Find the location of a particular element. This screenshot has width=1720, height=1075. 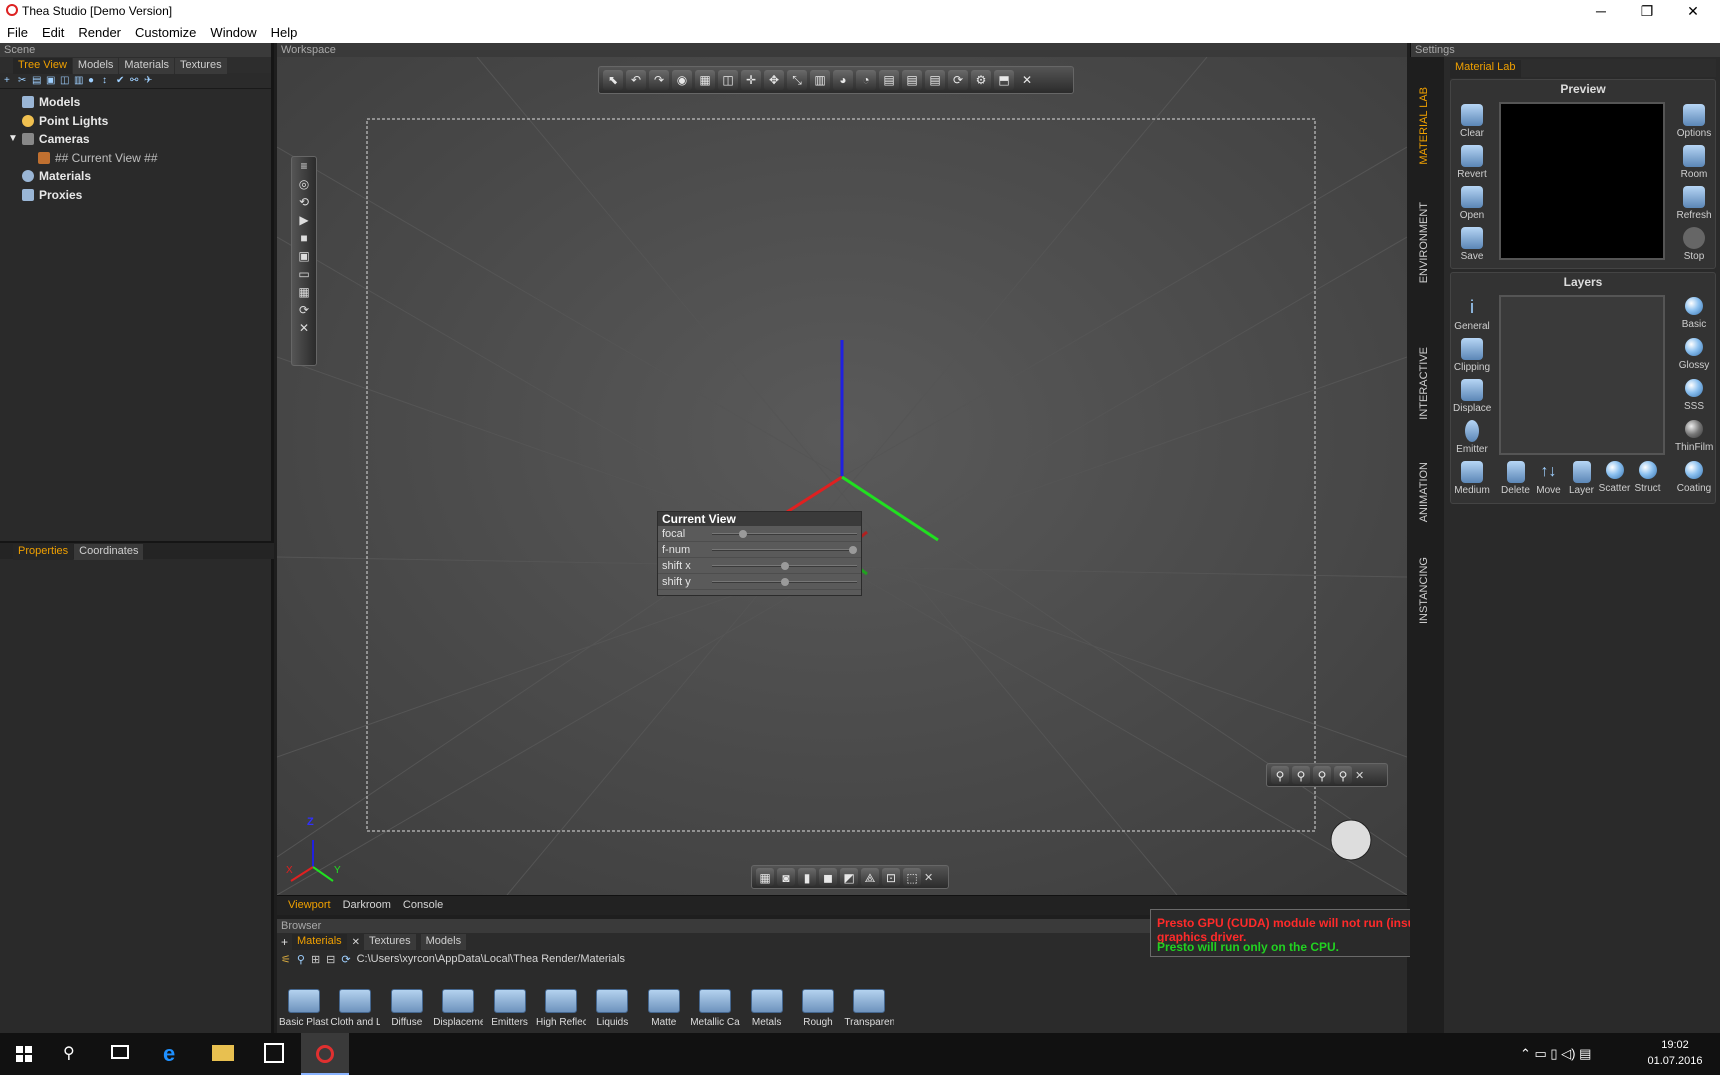

material-folder: Cloth and L is located at coordinates (355, 1008).